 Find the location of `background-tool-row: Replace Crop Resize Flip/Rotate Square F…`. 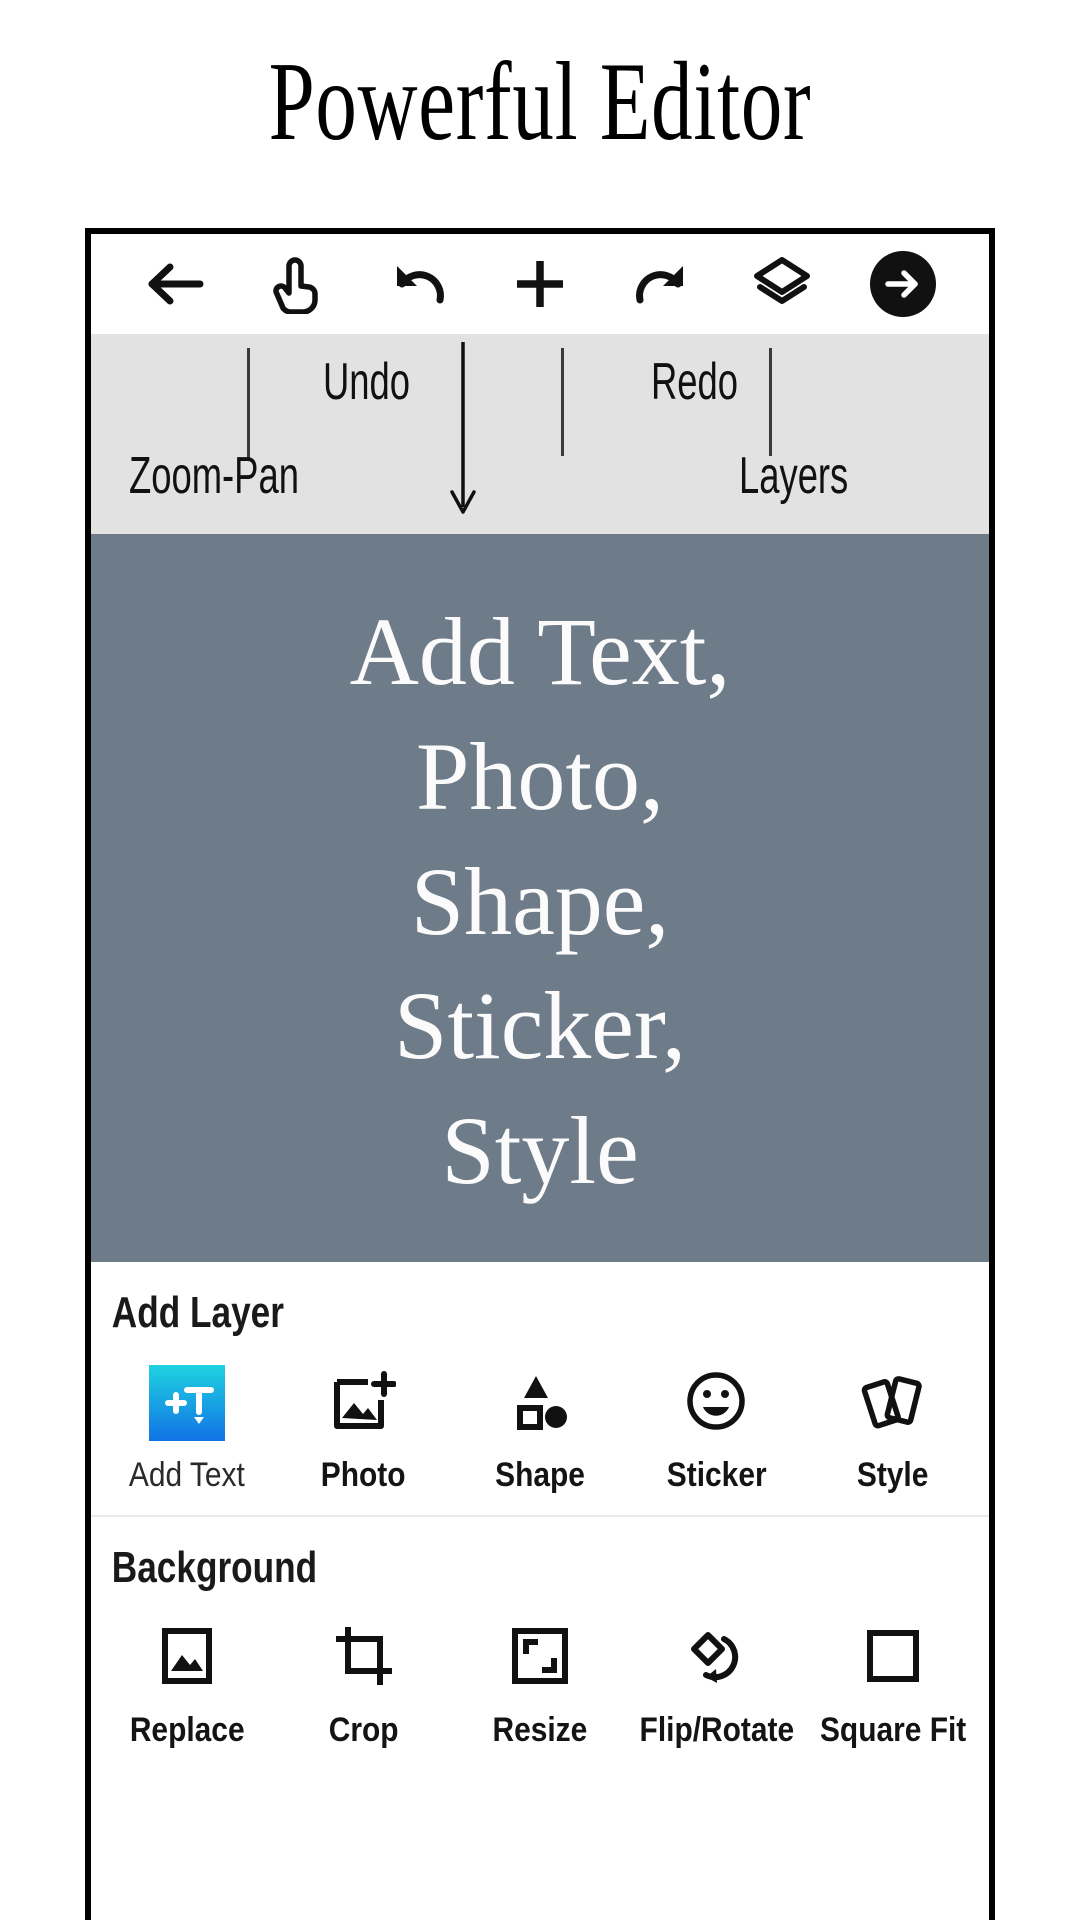

background-tool-row: Replace Crop Resize Flip/Rotate Square F… is located at coordinates (540, 1675).